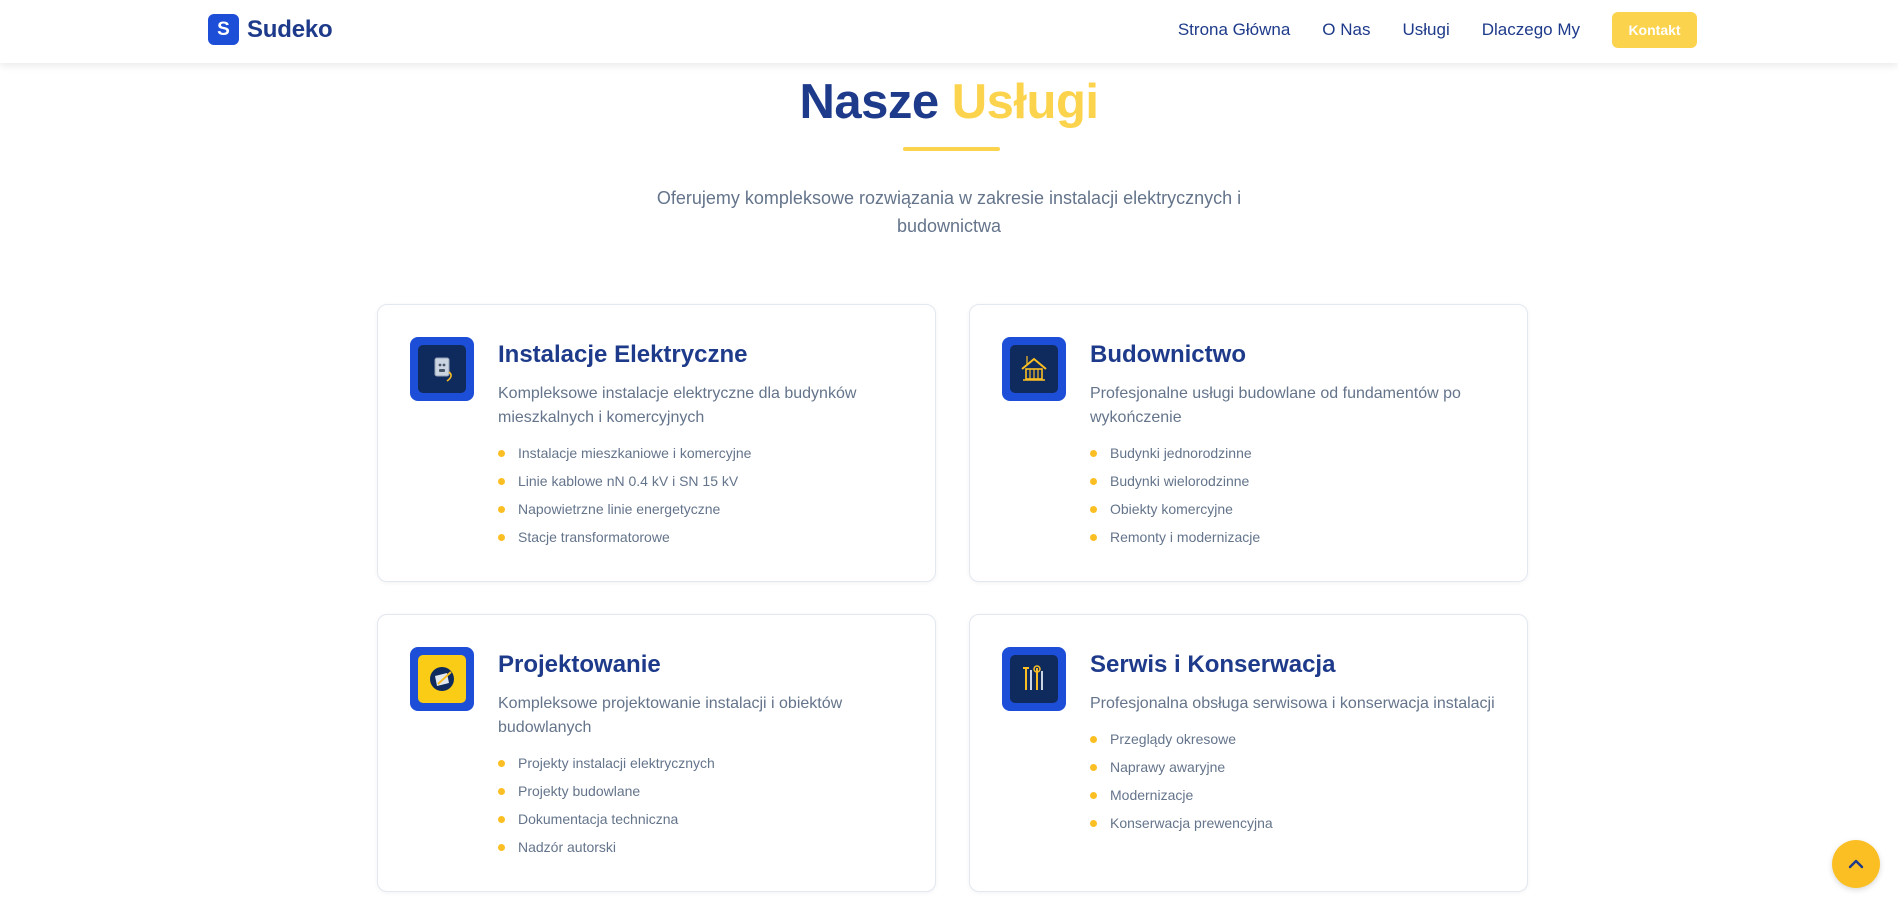 The image size is (1898, 912). What do you see at coordinates (623, 354) in the screenshot?
I see `card-title: Instalacje Elektryczne` at bounding box center [623, 354].